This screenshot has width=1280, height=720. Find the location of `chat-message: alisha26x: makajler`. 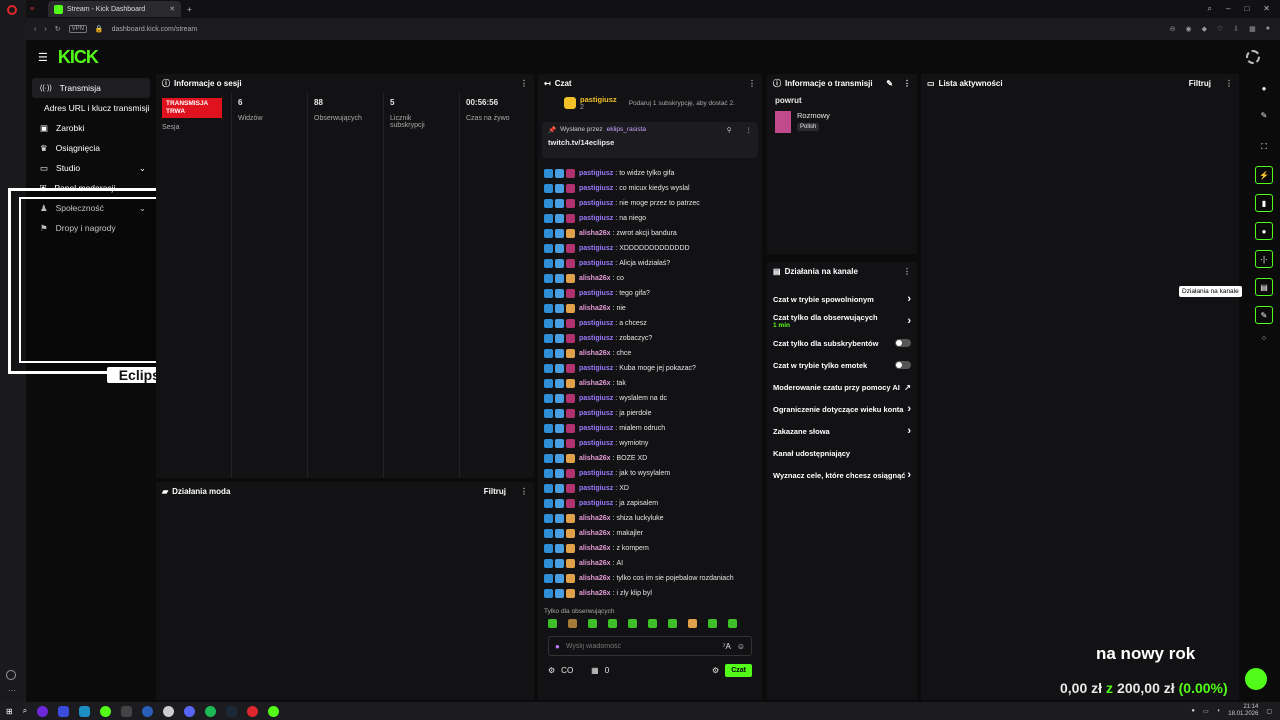

chat-message: alisha26x: makajler is located at coordinates (650, 533).